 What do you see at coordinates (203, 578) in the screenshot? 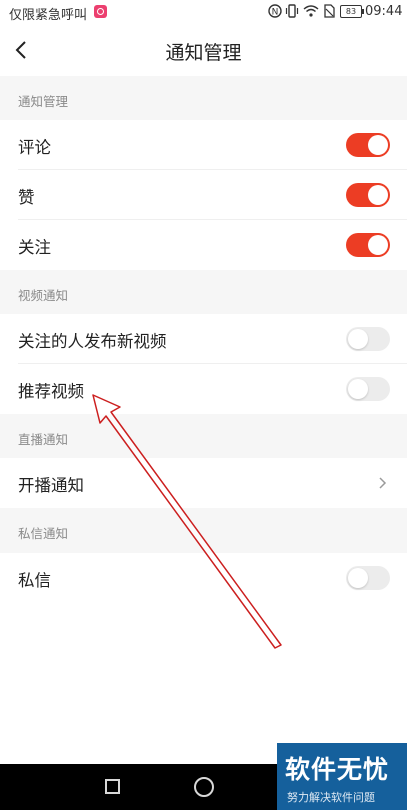
I see `setting-row-private-message: 私信` at bounding box center [203, 578].